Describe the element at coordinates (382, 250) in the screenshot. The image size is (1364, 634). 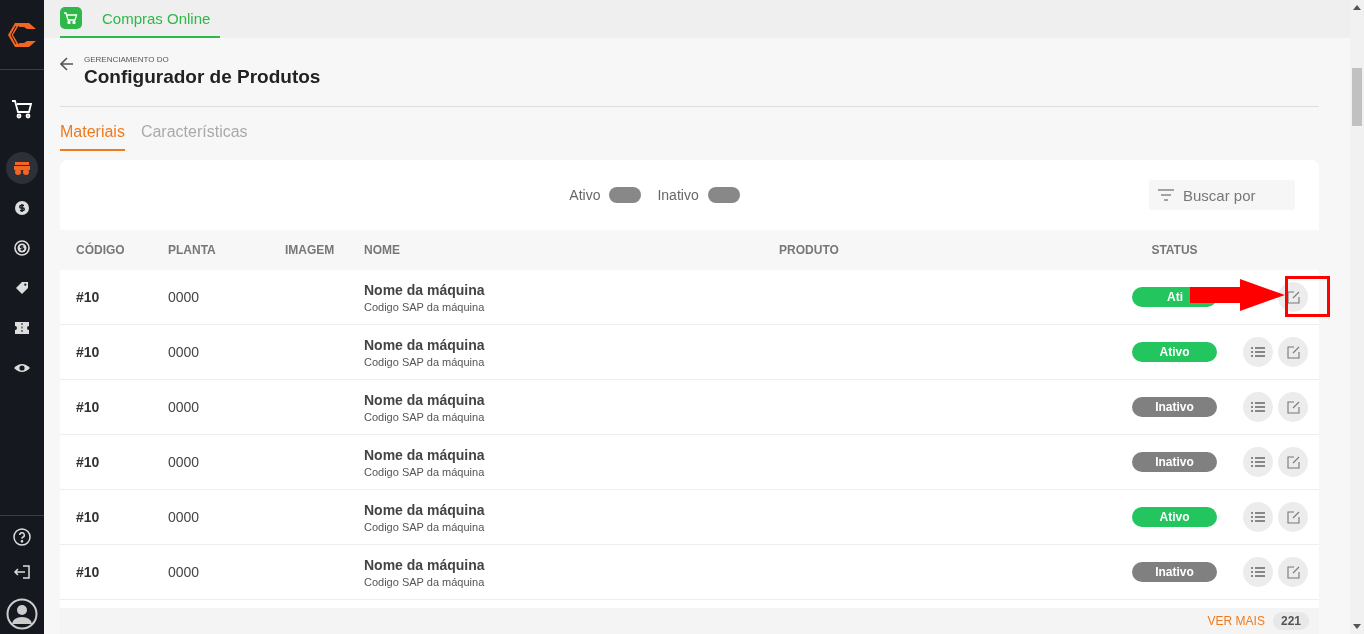
I see `column-header: NOME` at that location.